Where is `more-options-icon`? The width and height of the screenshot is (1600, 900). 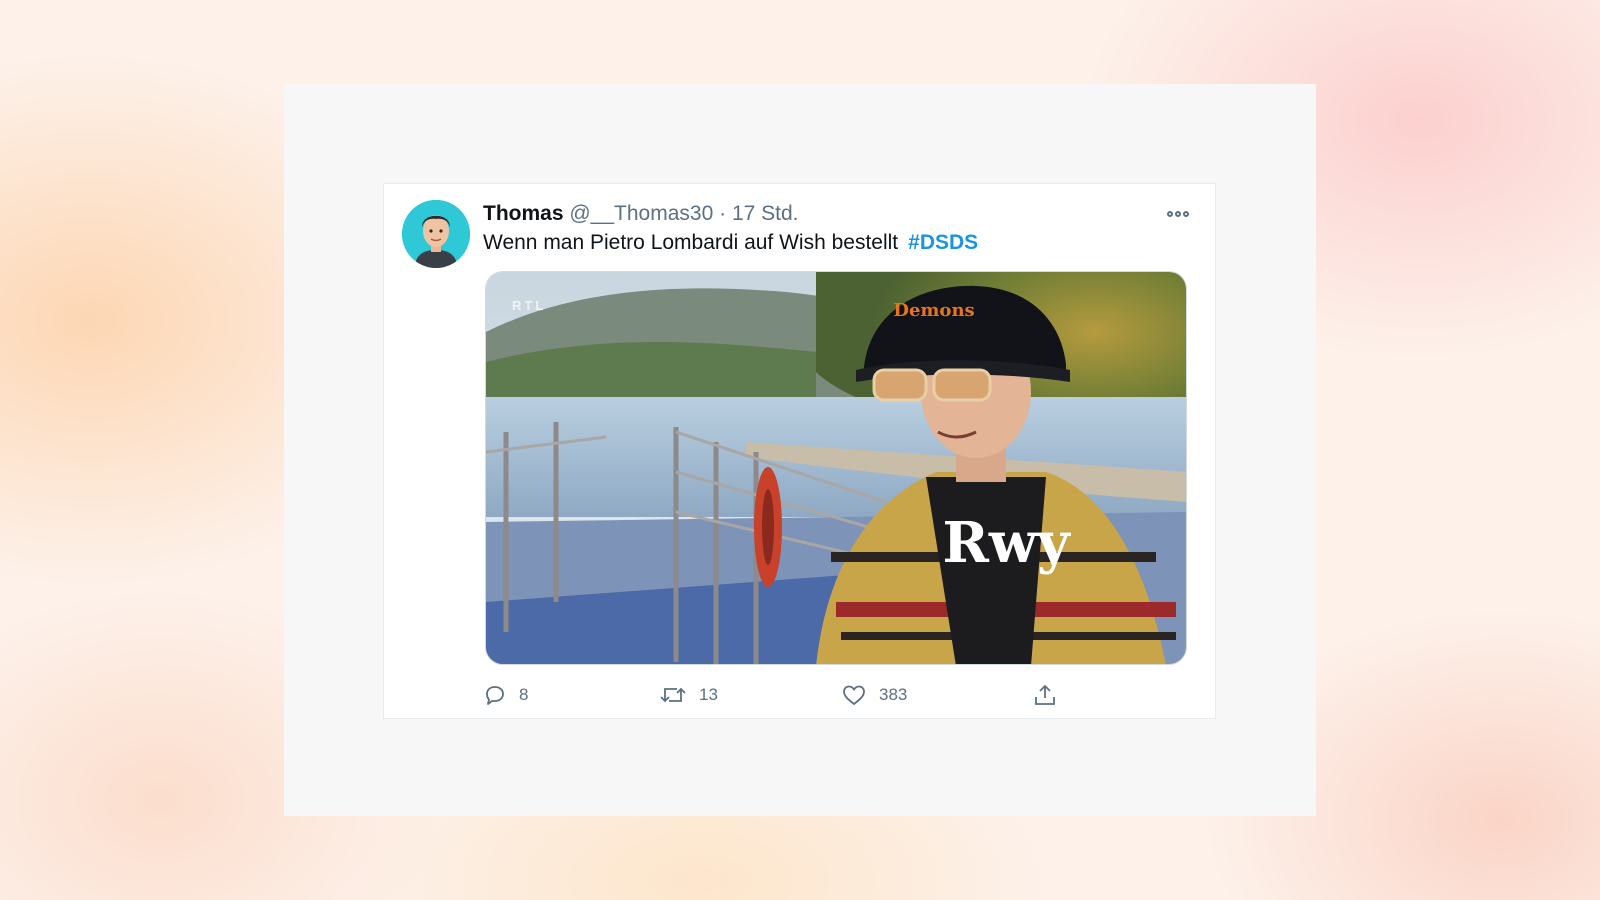 more-options-icon is located at coordinates (1180, 214).